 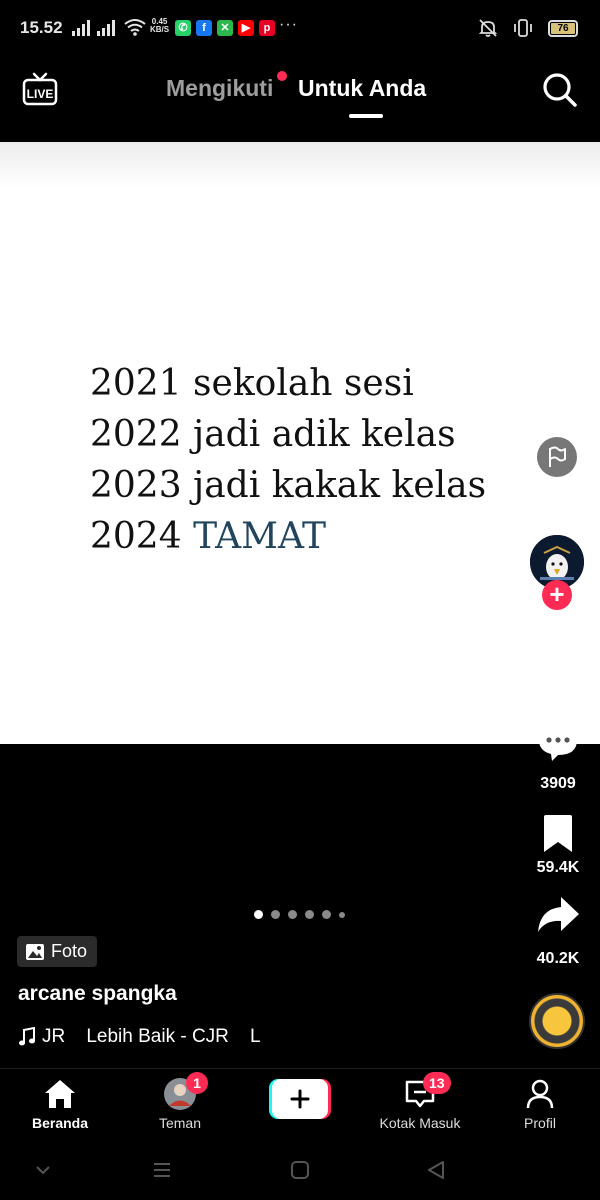 I want to click on more-notifications-icon: ···, so click(x=288, y=24).